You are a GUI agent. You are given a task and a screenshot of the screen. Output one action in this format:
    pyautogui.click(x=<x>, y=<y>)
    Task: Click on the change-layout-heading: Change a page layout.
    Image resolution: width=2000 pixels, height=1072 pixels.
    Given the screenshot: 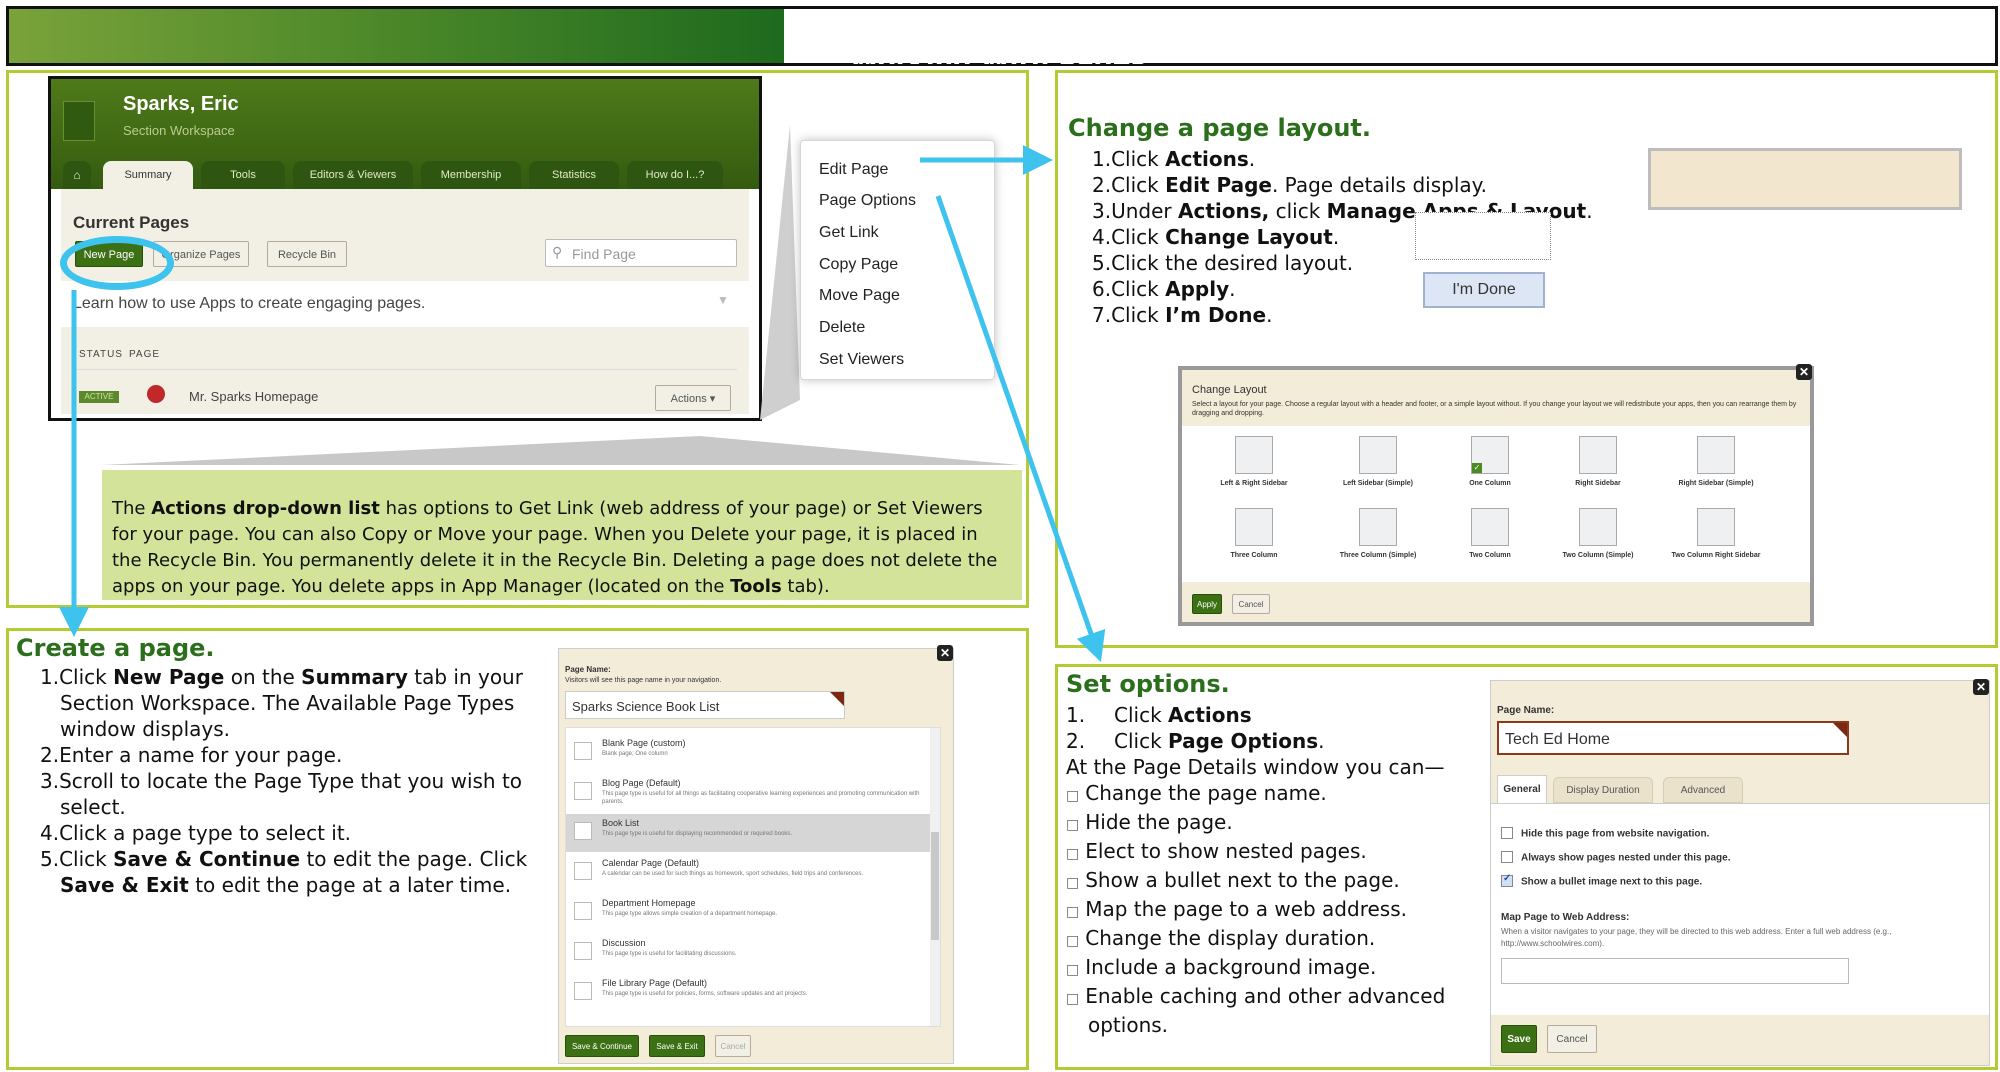 What is the action you would take?
    pyautogui.click(x=1220, y=128)
    